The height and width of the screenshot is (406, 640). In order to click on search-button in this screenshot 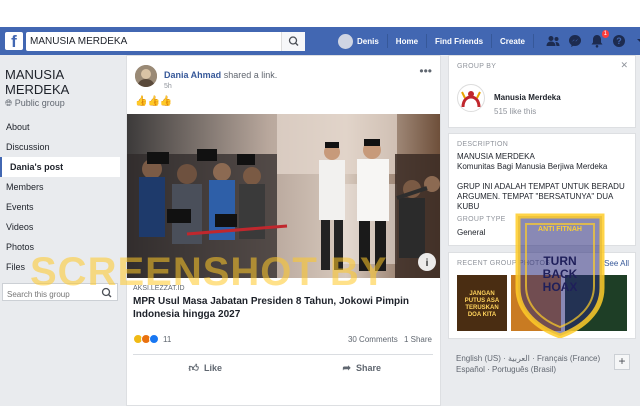, I will do `click(293, 41)`.